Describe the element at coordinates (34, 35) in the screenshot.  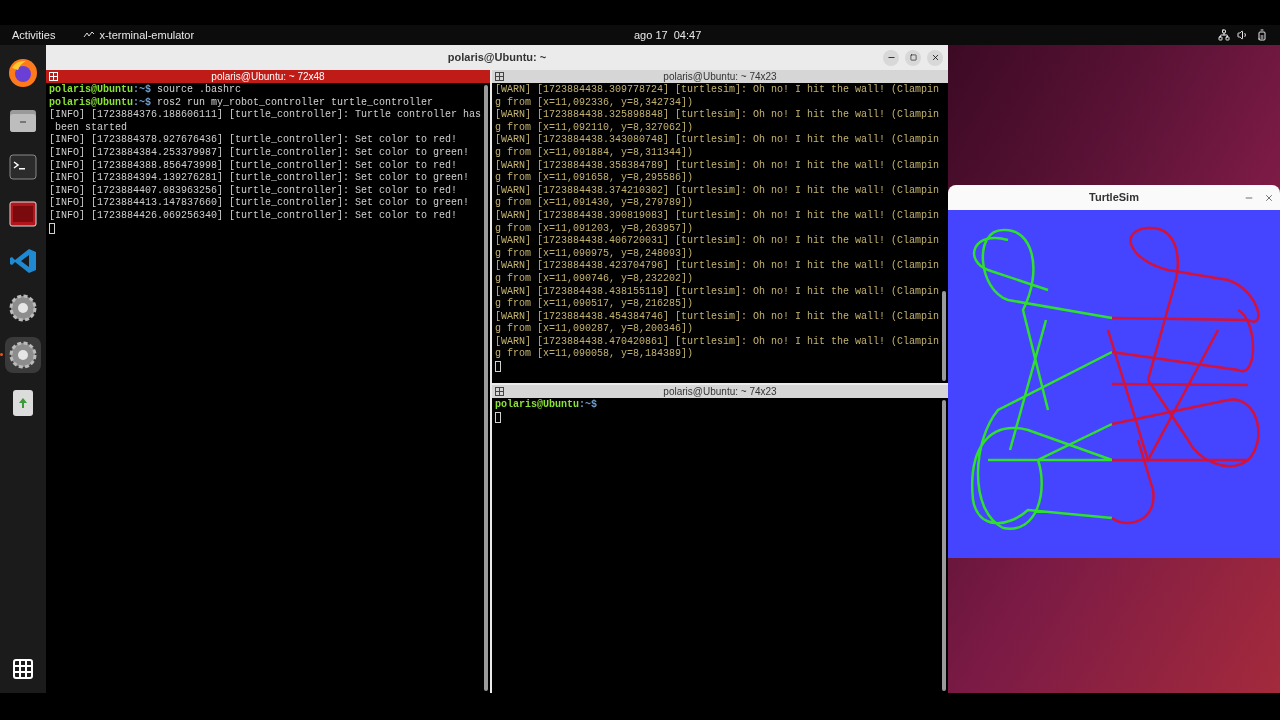
I see `activities-button: Activities` at that location.